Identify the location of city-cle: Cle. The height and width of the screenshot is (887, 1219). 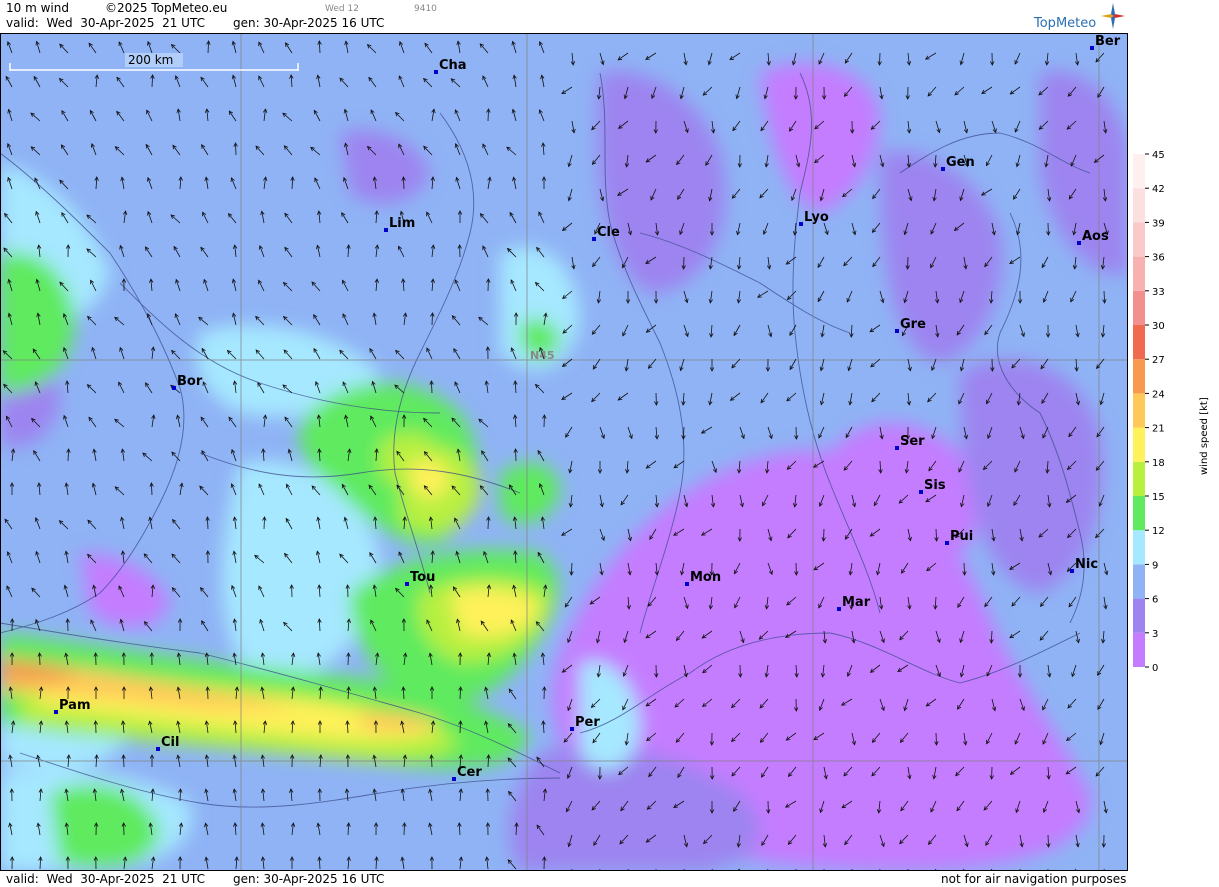
(606, 233).